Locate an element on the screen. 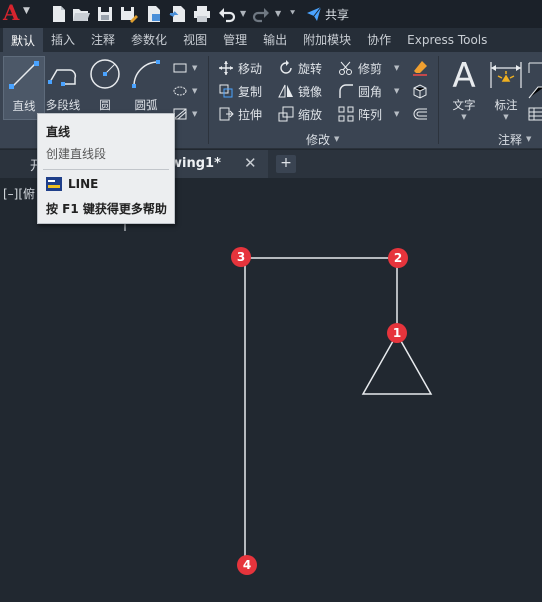 The width and height of the screenshot is (542, 602). tab-parametric: 参数化 is located at coordinates (149, 40).